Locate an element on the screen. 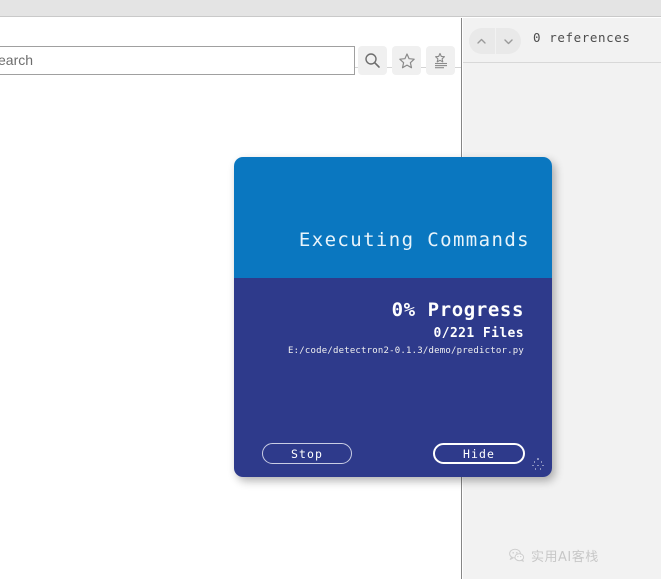 The height and width of the screenshot is (579, 661). next-reference-button is located at coordinates (507, 41).